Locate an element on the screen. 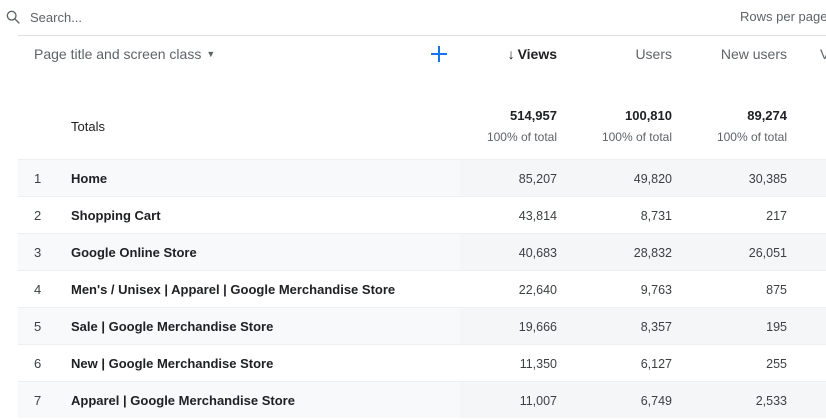 Image resolution: width=826 pixels, height=420 pixels. column-header-label: New users is located at coordinates (753, 54).